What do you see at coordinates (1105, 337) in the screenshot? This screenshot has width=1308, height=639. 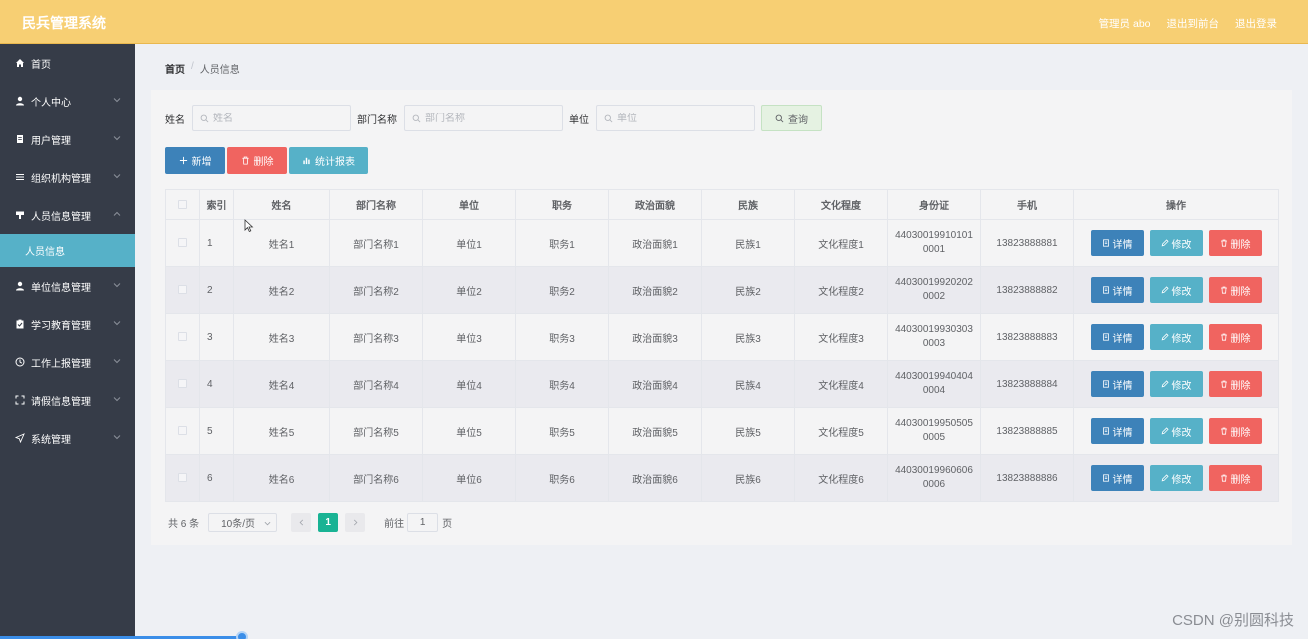 I see `document-icon` at bounding box center [1105, 337].